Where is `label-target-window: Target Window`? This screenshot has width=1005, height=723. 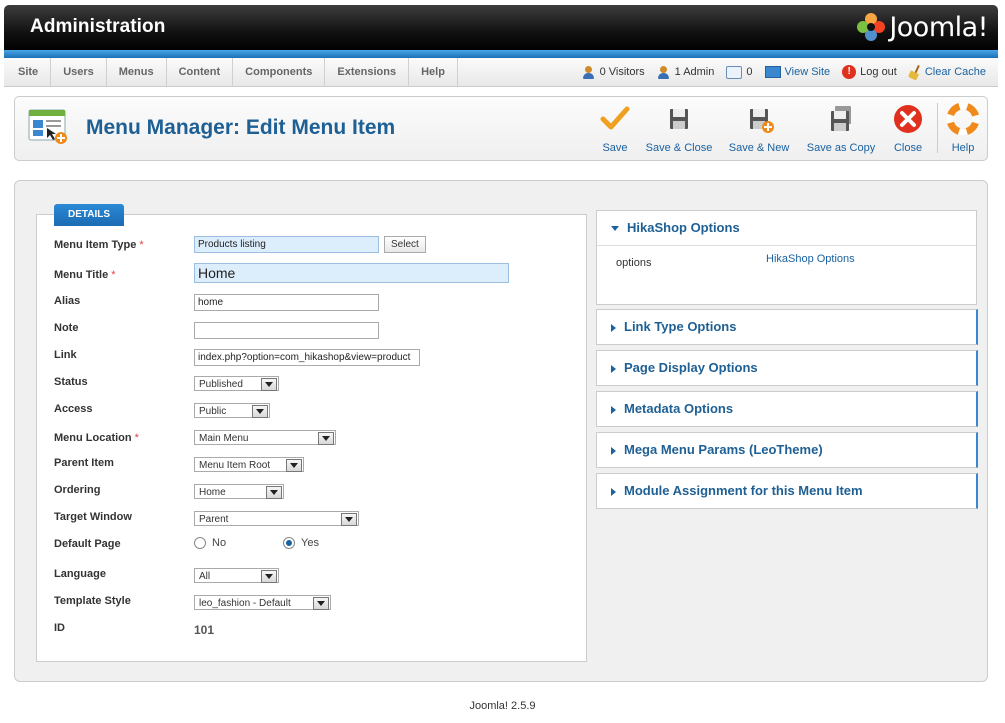 label-target-window: Target Window is located at coordinates (93, 517).